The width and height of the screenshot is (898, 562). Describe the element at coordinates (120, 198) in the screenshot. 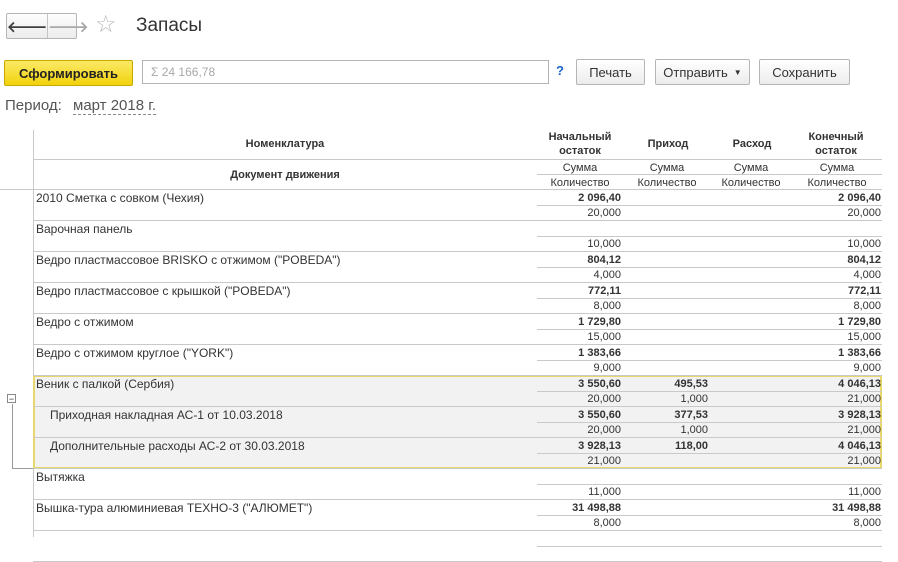

I see `row-name: 2010 Сметка с совком (Чехия)` at that location.